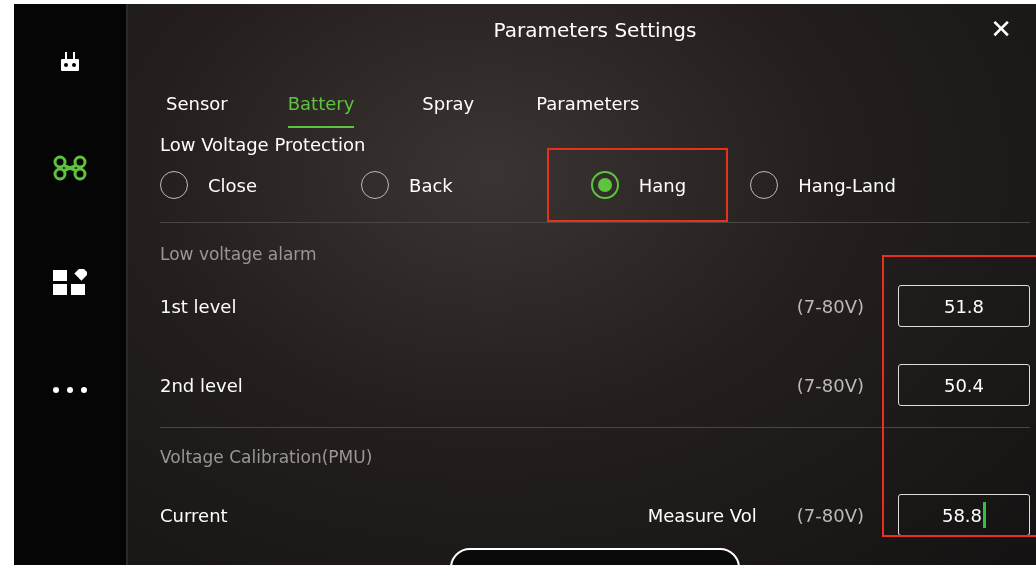  Describe the element at coordinates (263, 144) in the screenshot. I see `section-label: Low Voltage Protection` at that location.